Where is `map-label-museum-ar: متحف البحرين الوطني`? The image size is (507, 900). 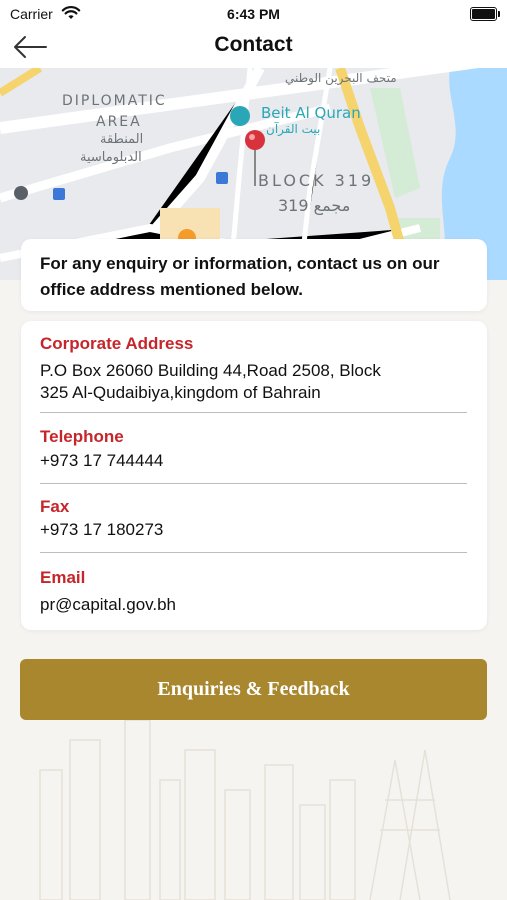 map-label-museum-ar: متحف البحرين الوطني is located at coordinates (341, 78).